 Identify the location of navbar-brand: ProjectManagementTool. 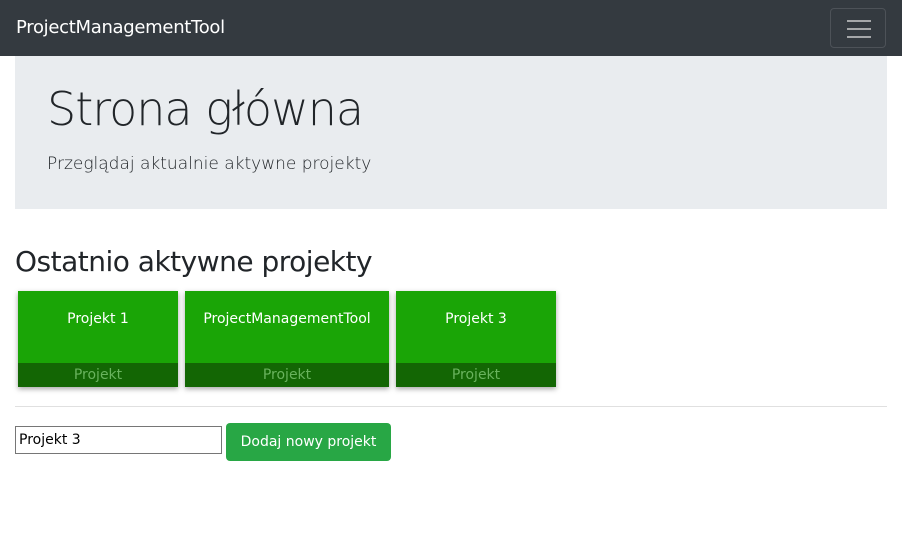
(120, 27).